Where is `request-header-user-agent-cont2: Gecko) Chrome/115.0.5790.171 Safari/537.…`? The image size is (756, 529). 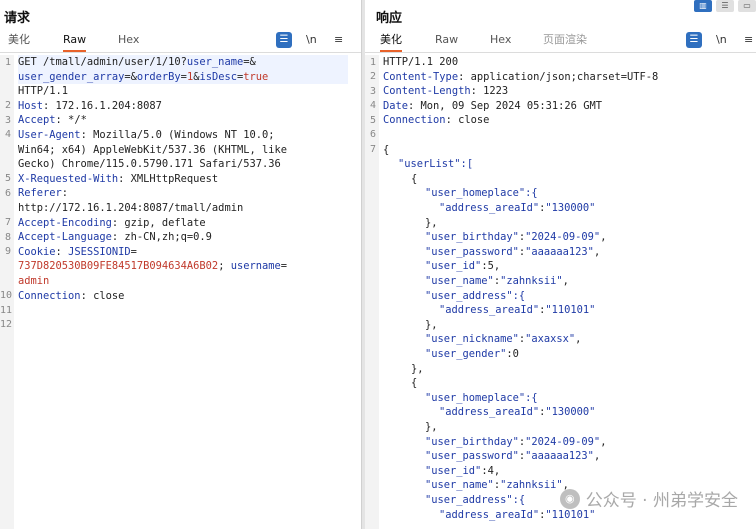
request-header-user-agent-cont2: Gecko) Chrome/115.0.5790.171 Safari/537.… is located at coordinates (149, 164).